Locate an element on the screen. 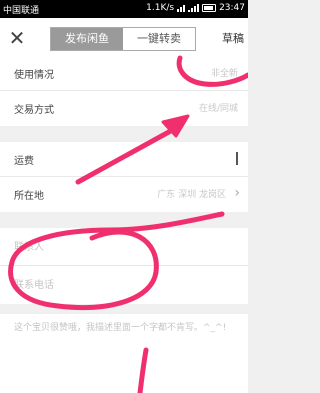 The height and width of the screenshot is (393, 320). wifi-icon is located at coordinates (181, 8).